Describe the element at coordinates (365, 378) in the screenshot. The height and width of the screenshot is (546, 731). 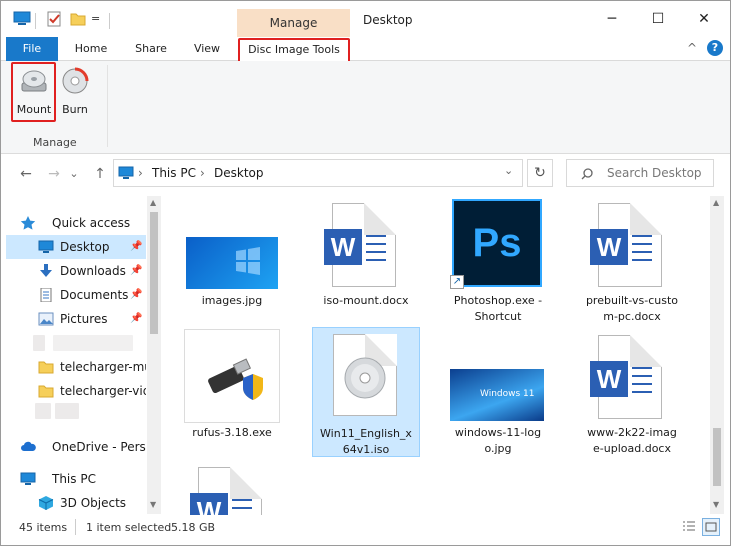
I see `disc-icon` at that location.